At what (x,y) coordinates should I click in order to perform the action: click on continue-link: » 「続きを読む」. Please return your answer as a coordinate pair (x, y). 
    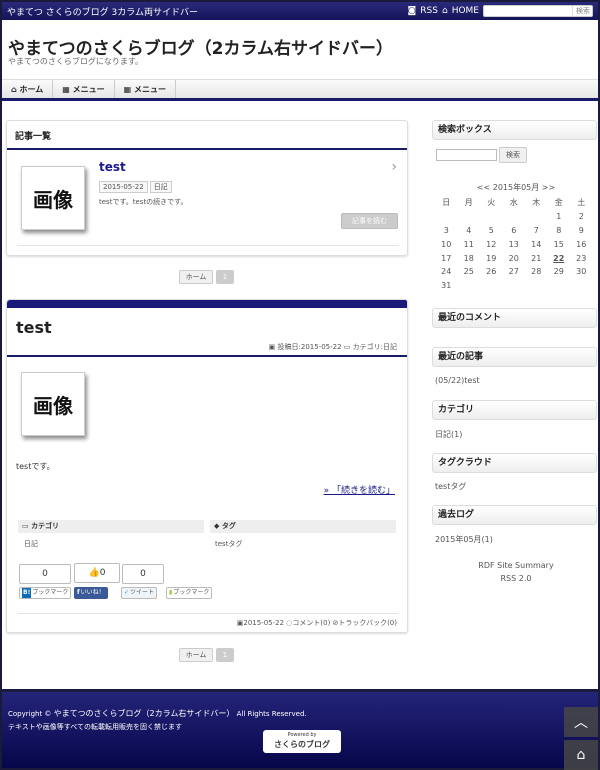
    Looking at the image, I should click on (359, 489).